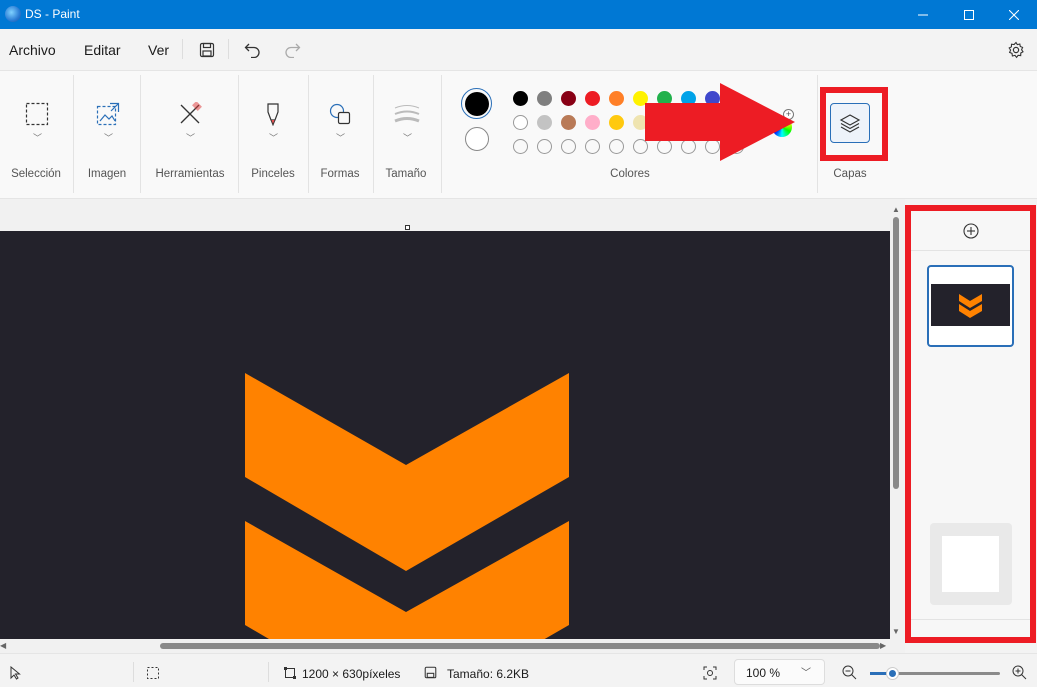  Describe the element at coordinates (892, 673) in the screenshot. I see `zoom-slider-thumb` at that location.